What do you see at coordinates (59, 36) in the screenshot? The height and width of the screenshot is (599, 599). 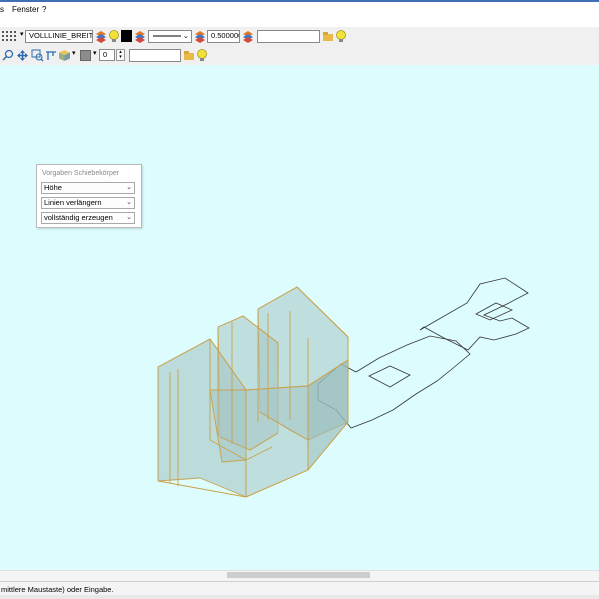 I see `linetype-field: VOLLLINIE_BREIT` at bounding box center [59, 36].